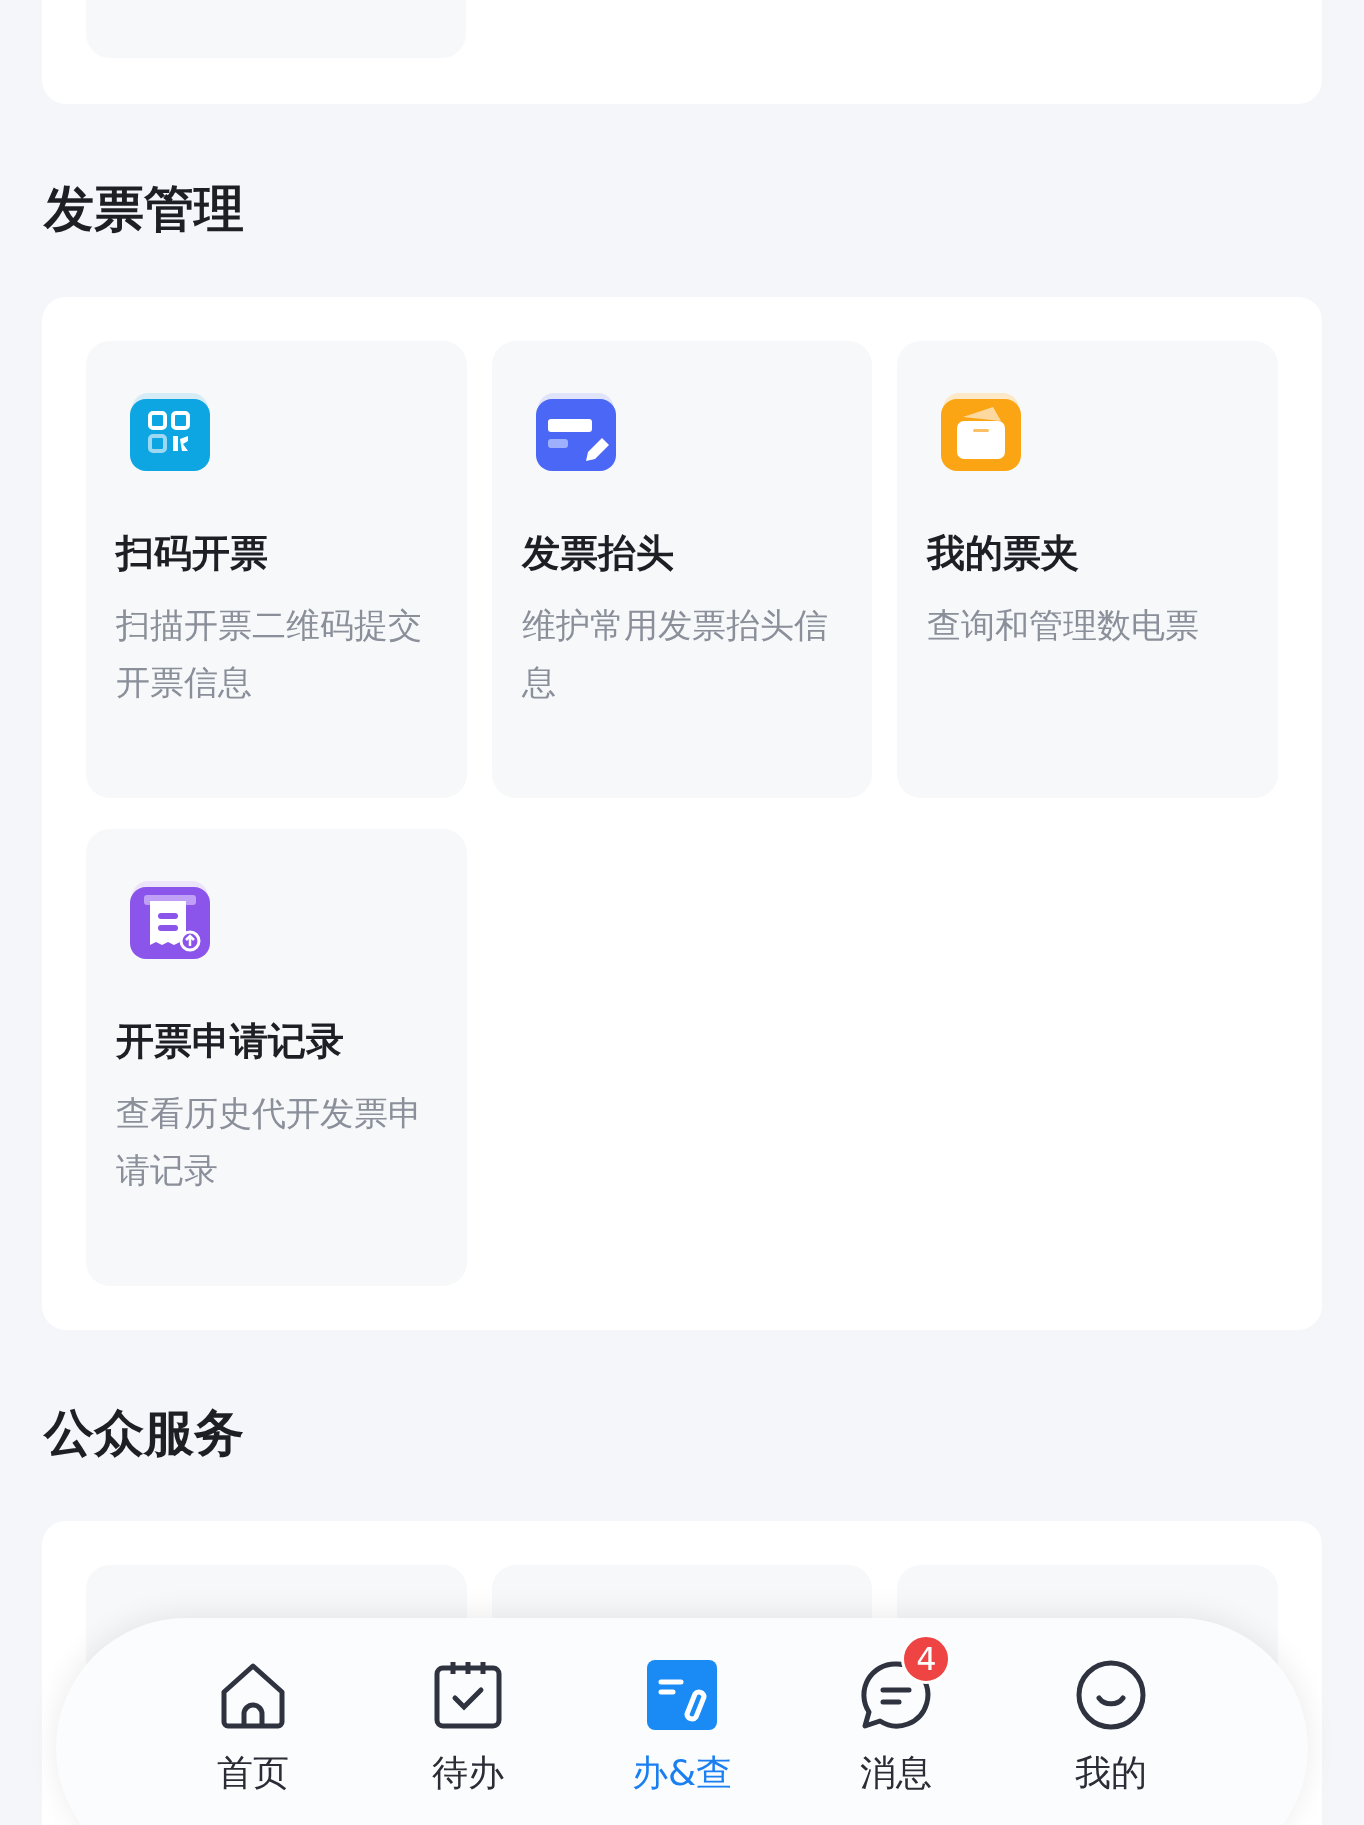  I want to click on nav-tab: 待办, so click(467, 1728).